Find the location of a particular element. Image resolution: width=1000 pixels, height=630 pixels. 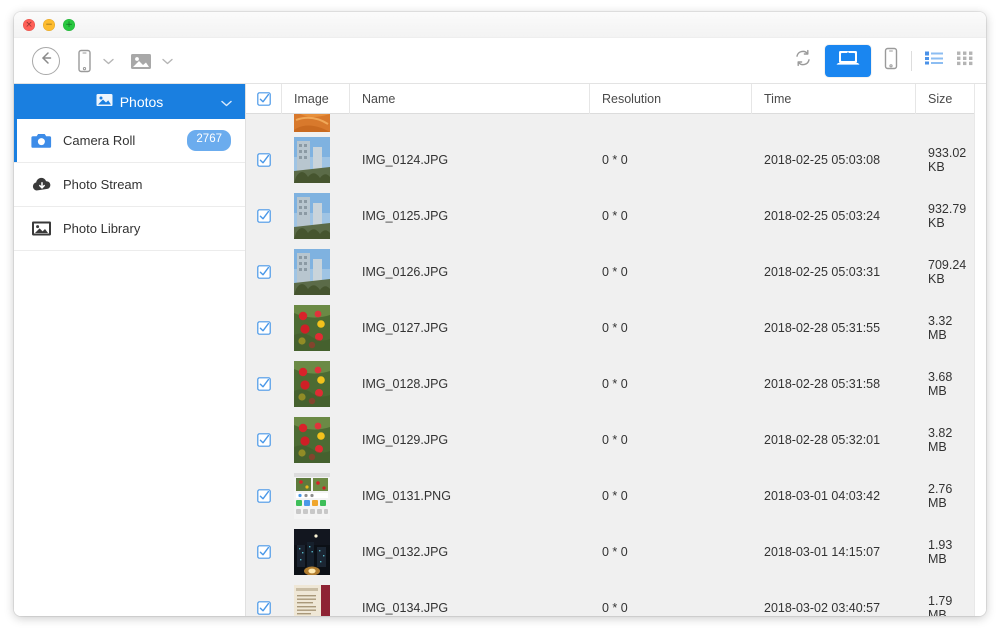

list-view-button is located at coordinates (934, 60).